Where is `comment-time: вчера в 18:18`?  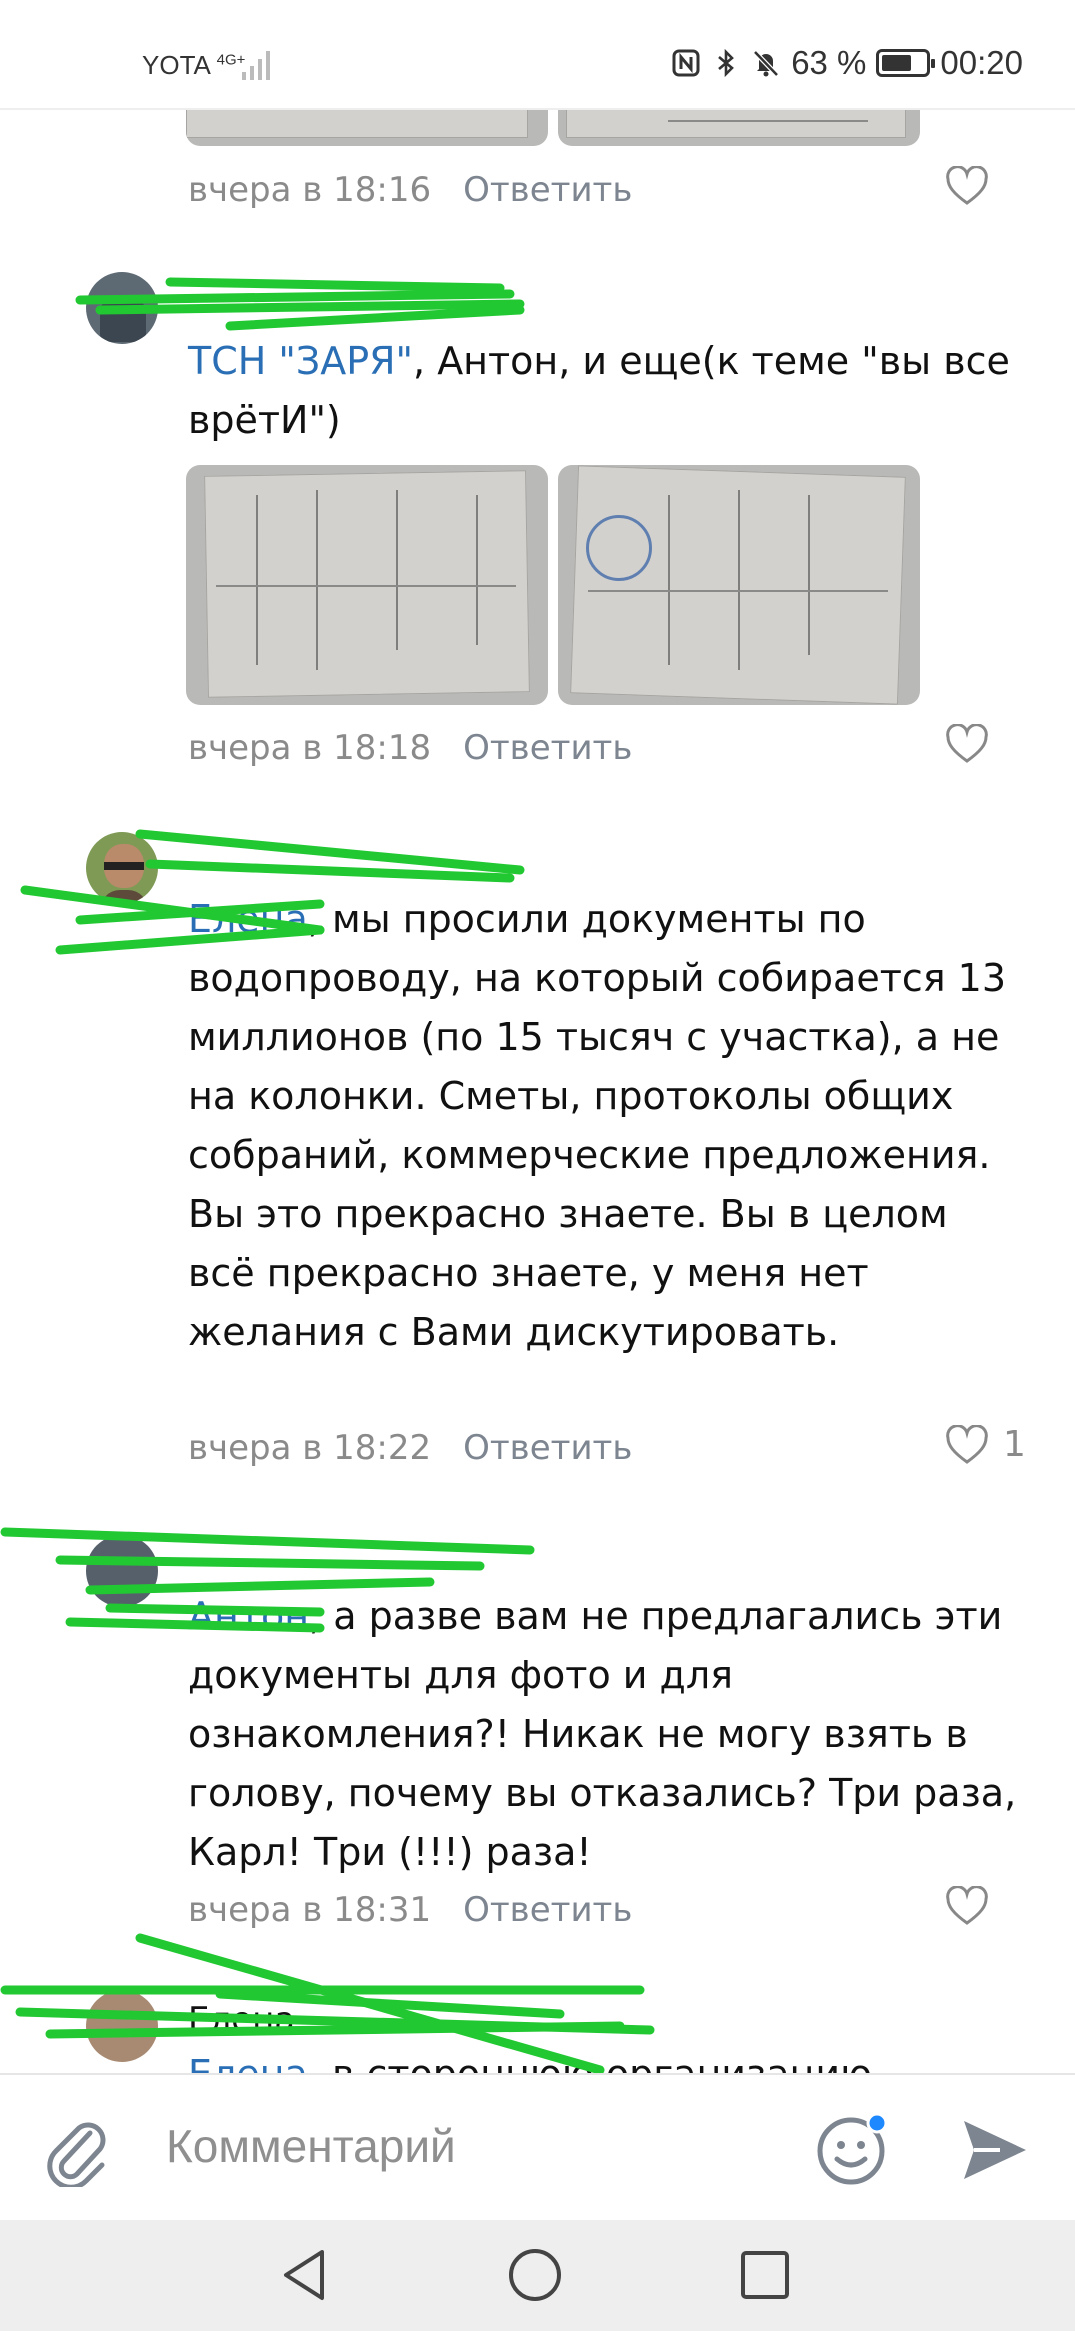 comment-time: вчера в 18:18 is located at coordinates (310, 748).